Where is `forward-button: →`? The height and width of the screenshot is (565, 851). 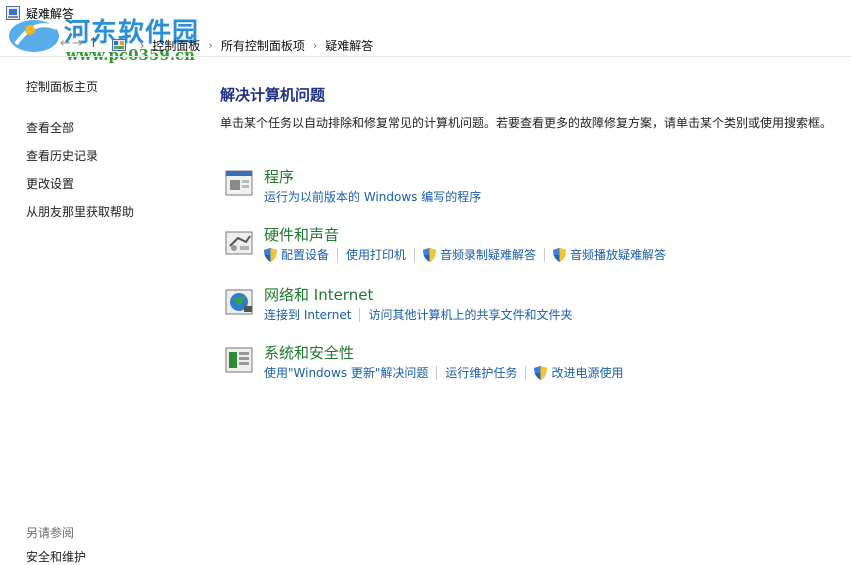 forward-button: → is located at coordinates (77, 43).